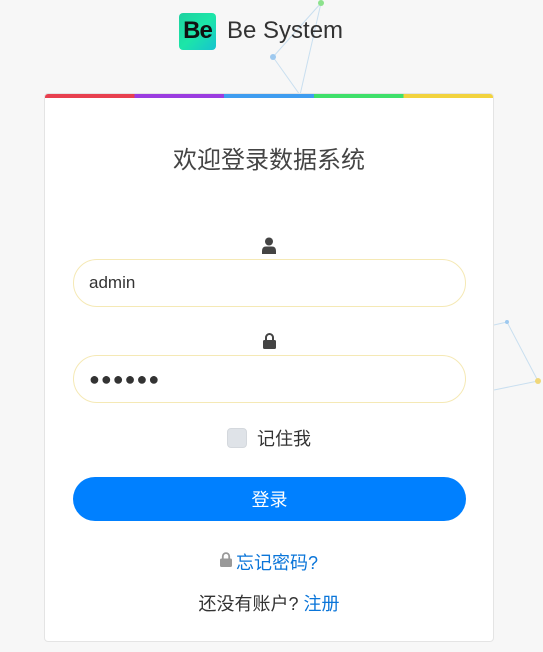 The image size is (543, 652). What do you see at coordinates (269, 160) in the screenshot?
I see `login-title: 欢迎登录数据系统` at bounding box center [269, 160].